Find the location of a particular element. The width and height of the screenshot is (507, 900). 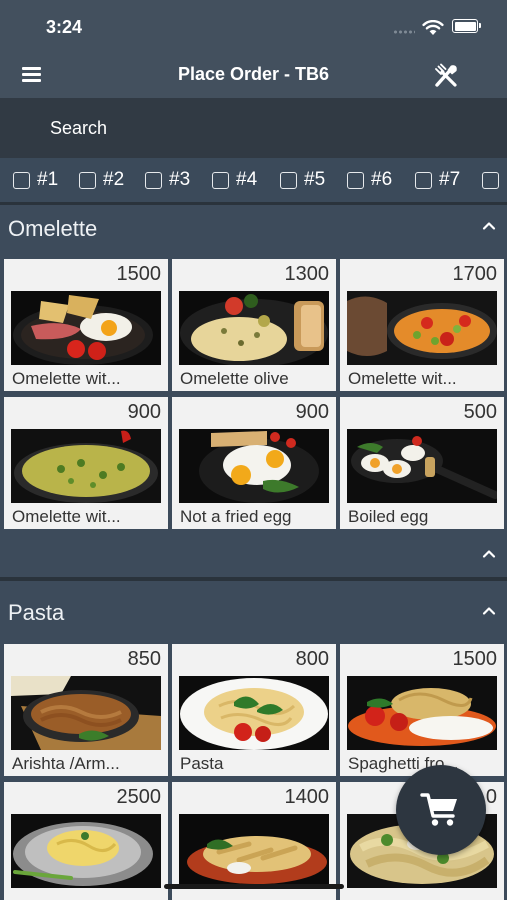

item-name: Not a fried egg is located at coordinates (236, 516).